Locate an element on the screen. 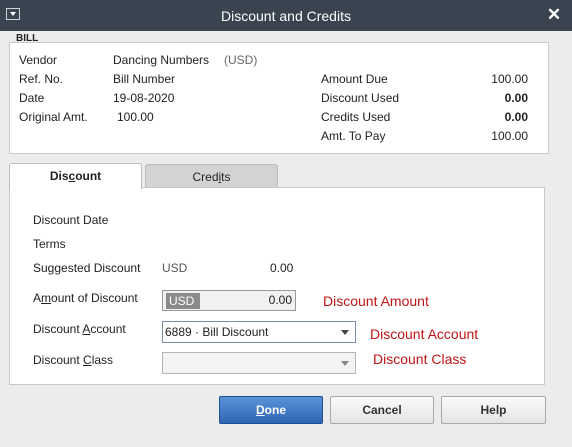  tab-discount: Discount is located at coordinates (75, 176).